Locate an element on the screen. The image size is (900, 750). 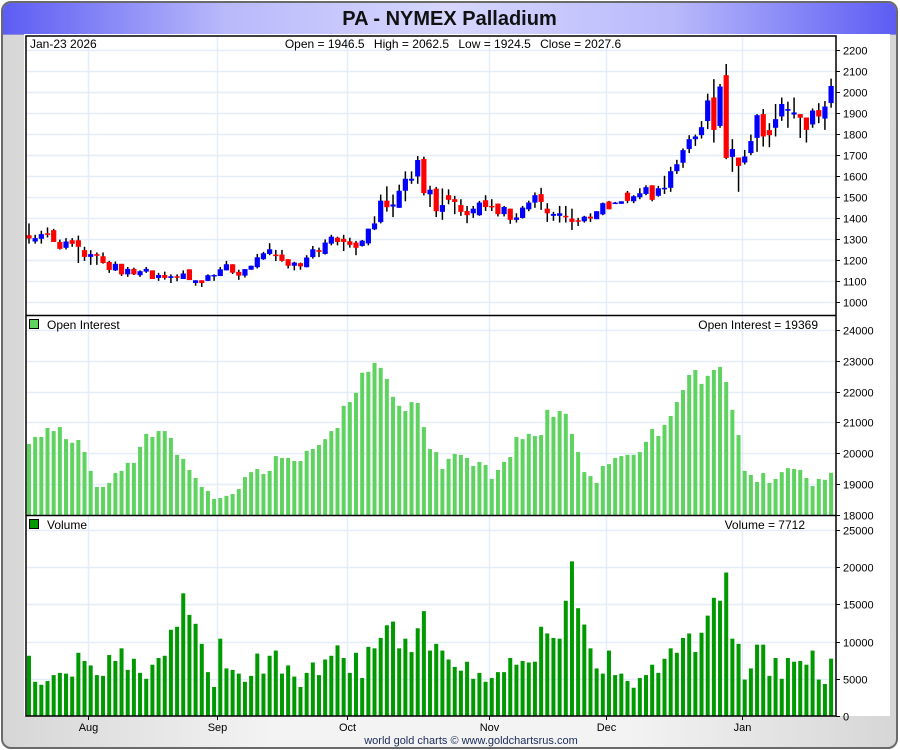
y-tick-label: 25000 is located at coordinates (858, 532).